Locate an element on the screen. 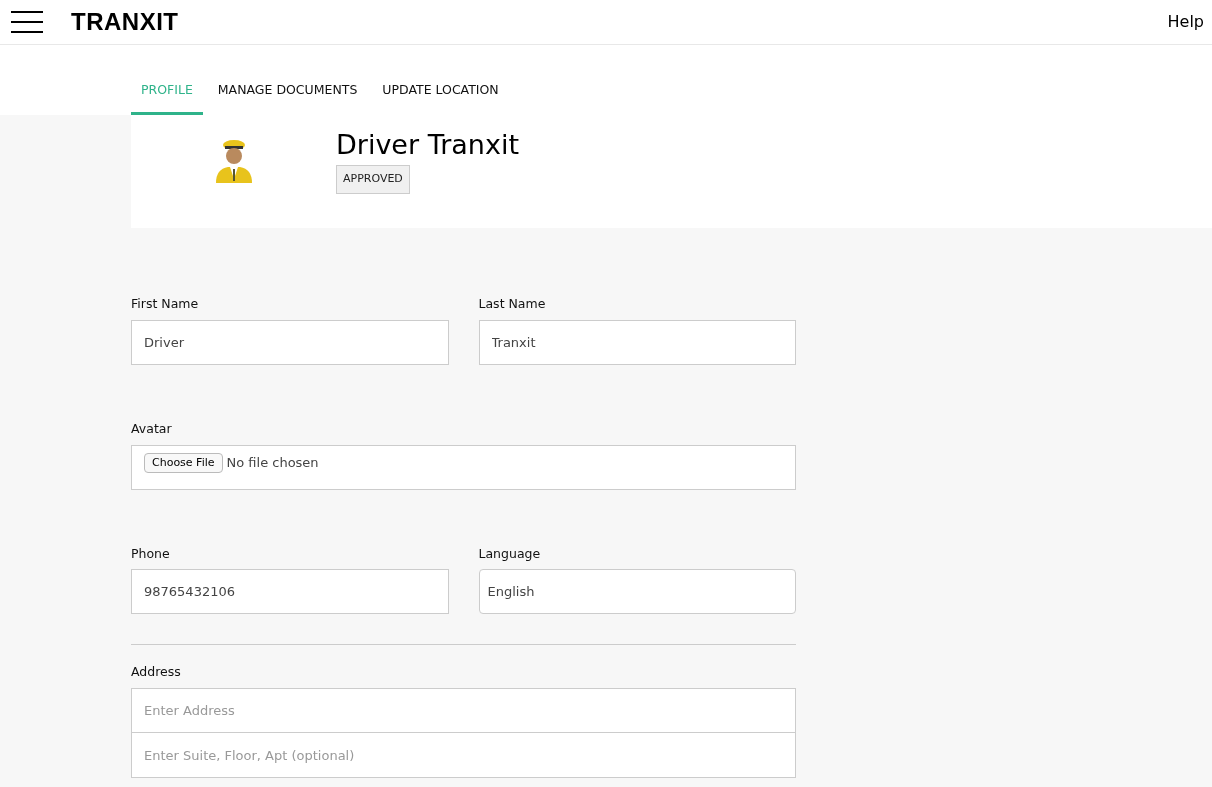  driver-name: Driver Tranxit is located at coordinates (427, 145).